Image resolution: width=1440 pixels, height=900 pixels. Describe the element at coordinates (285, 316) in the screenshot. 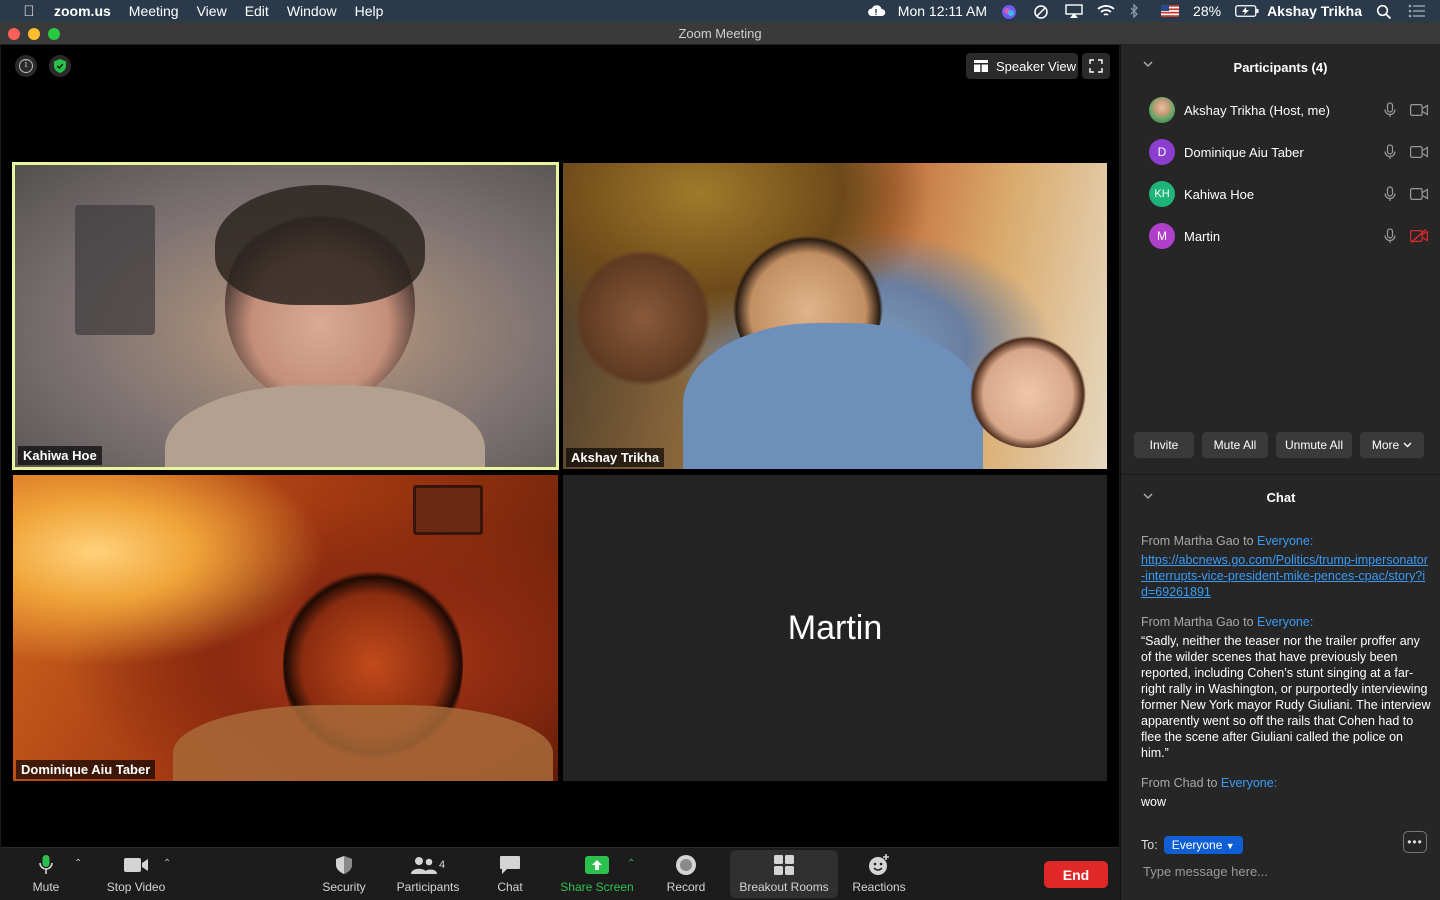

I see `video-tile-kahiwa: Kahiwa Hoe` at that location.